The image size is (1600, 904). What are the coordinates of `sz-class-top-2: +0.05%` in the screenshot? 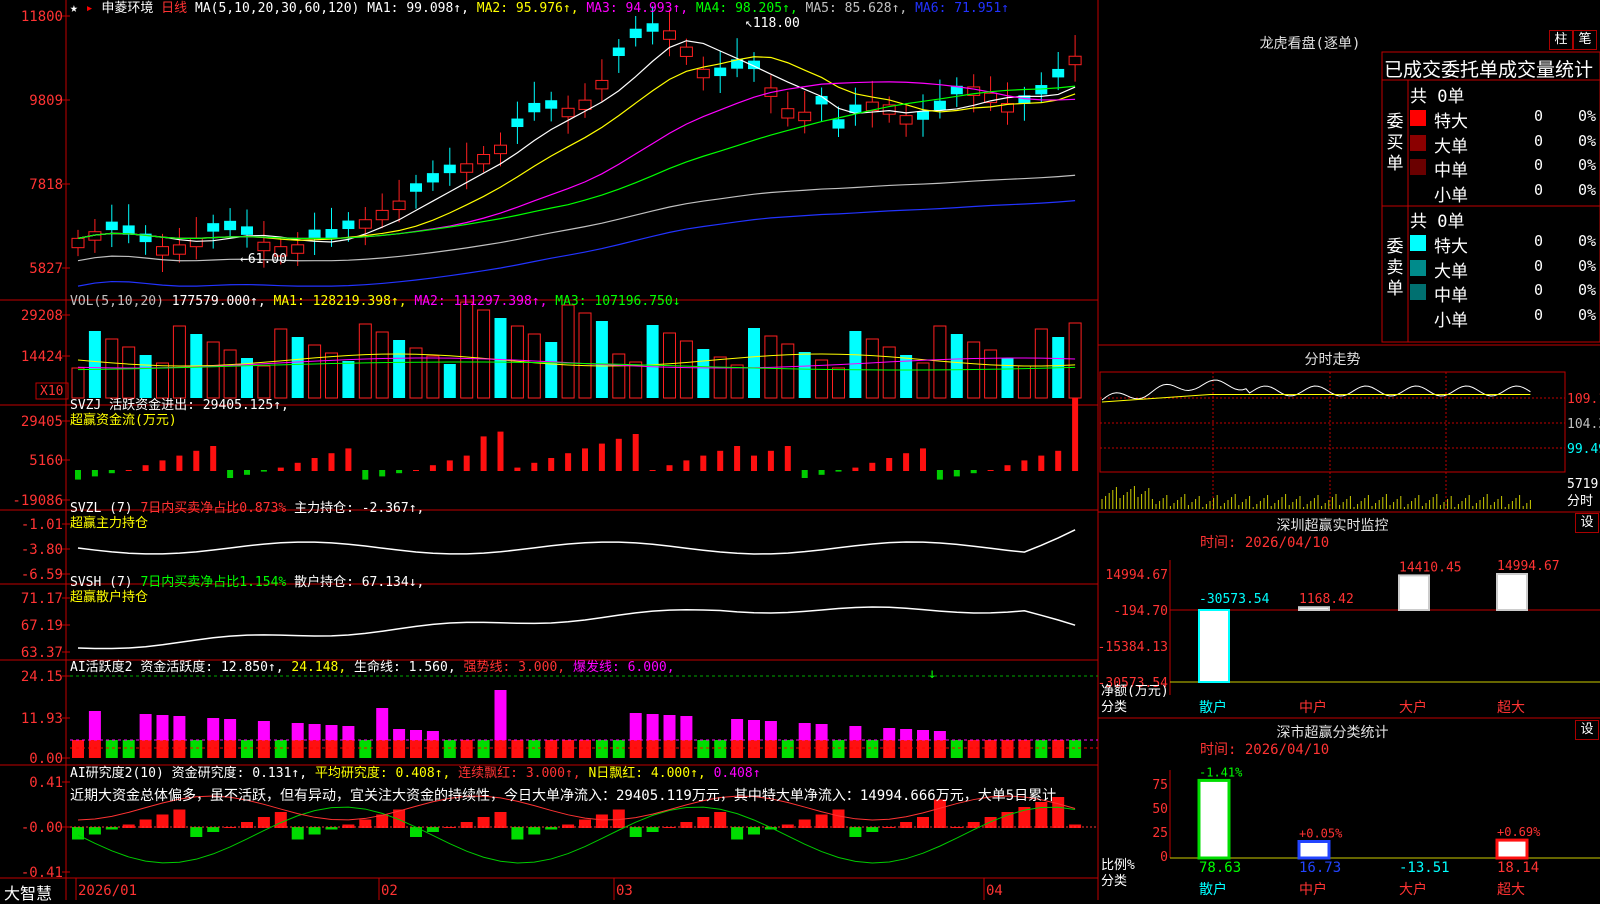 It's located at (1321, 833).